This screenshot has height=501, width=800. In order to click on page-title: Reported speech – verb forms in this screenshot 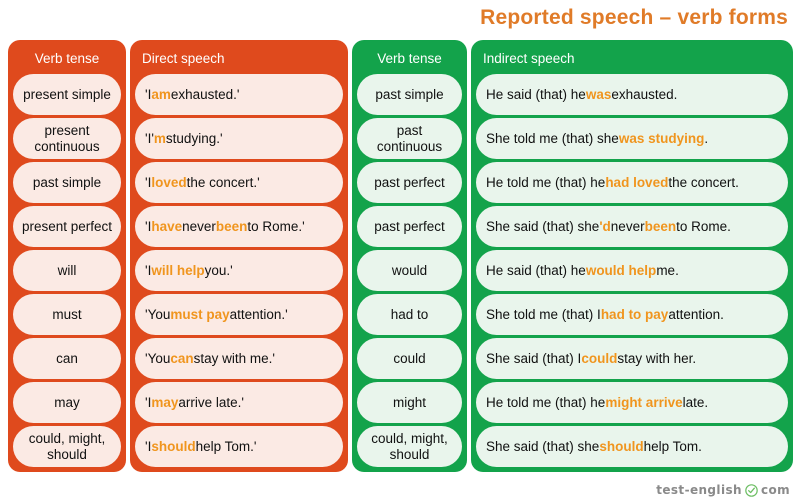, I will do `click(634, 17)`.